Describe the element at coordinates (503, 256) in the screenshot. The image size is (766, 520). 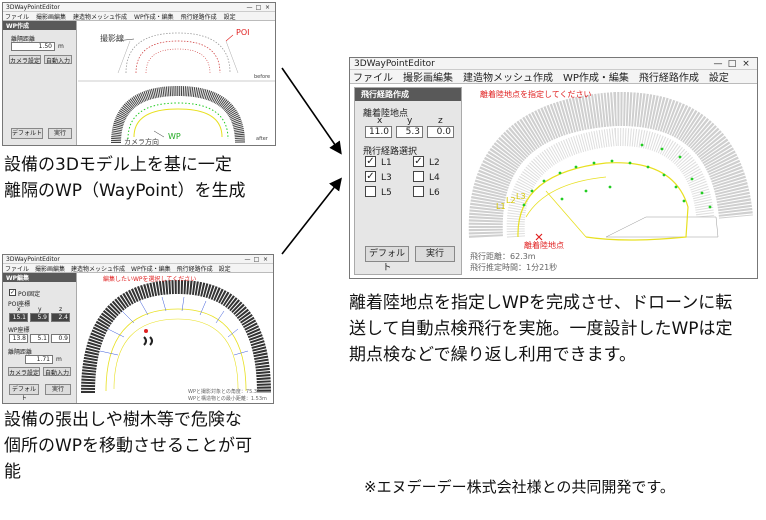
I see `flight-distance: 飛行距離：62.3m` at that location.